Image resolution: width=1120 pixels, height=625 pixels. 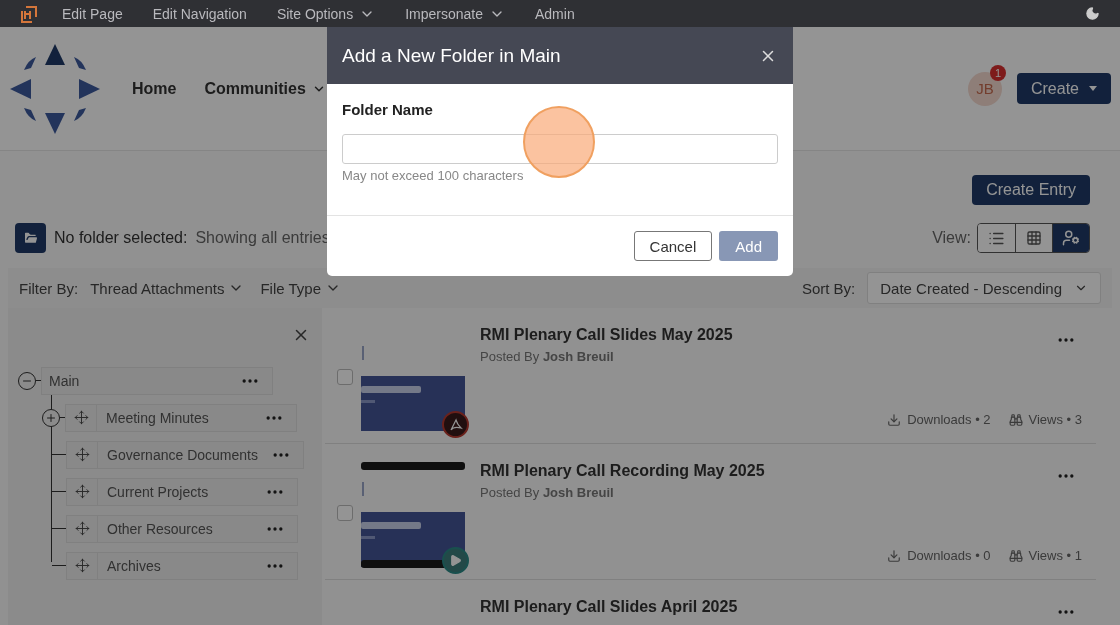 What do you see at coordinates (199, 13) in the screenshot?
I see `top-menu-item: Edit Navigation` at bounding box center [199, 13].